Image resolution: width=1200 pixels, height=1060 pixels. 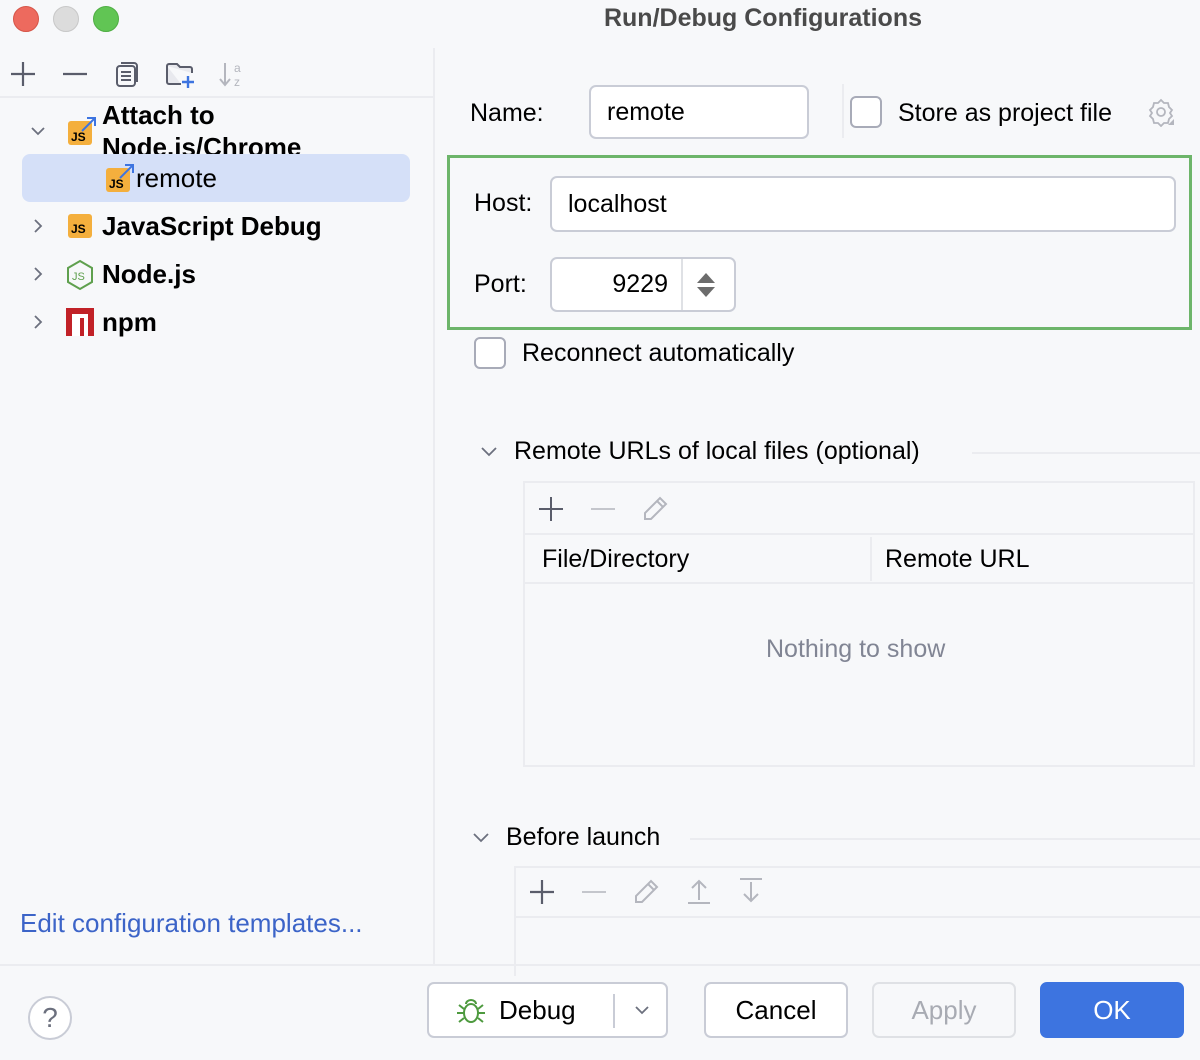 I want to click on sort-configurations-button: az, so click(x=232, y=74).